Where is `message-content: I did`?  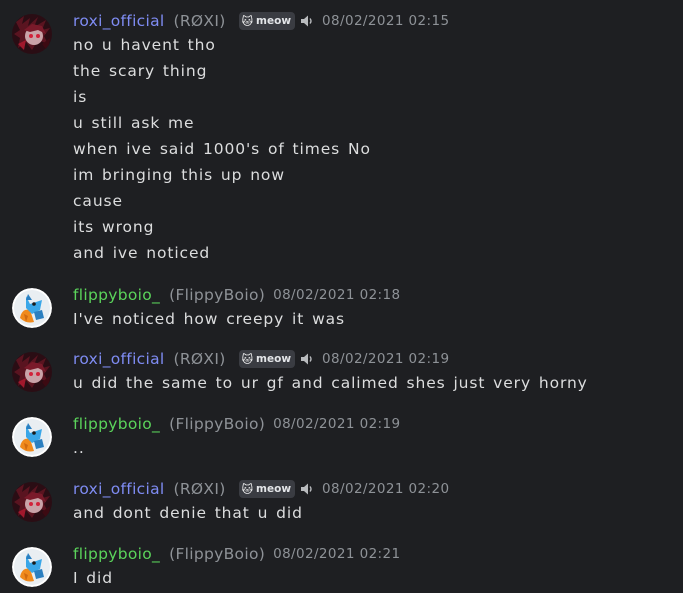 message-content: I did is located at coordinates (93, 580).